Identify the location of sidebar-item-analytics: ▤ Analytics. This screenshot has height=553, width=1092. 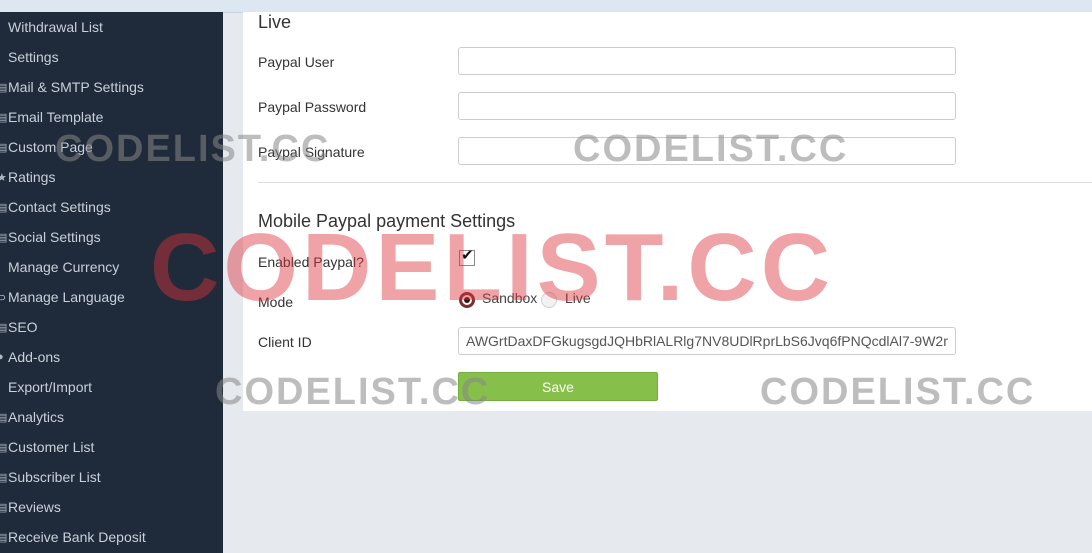
(111, 417).